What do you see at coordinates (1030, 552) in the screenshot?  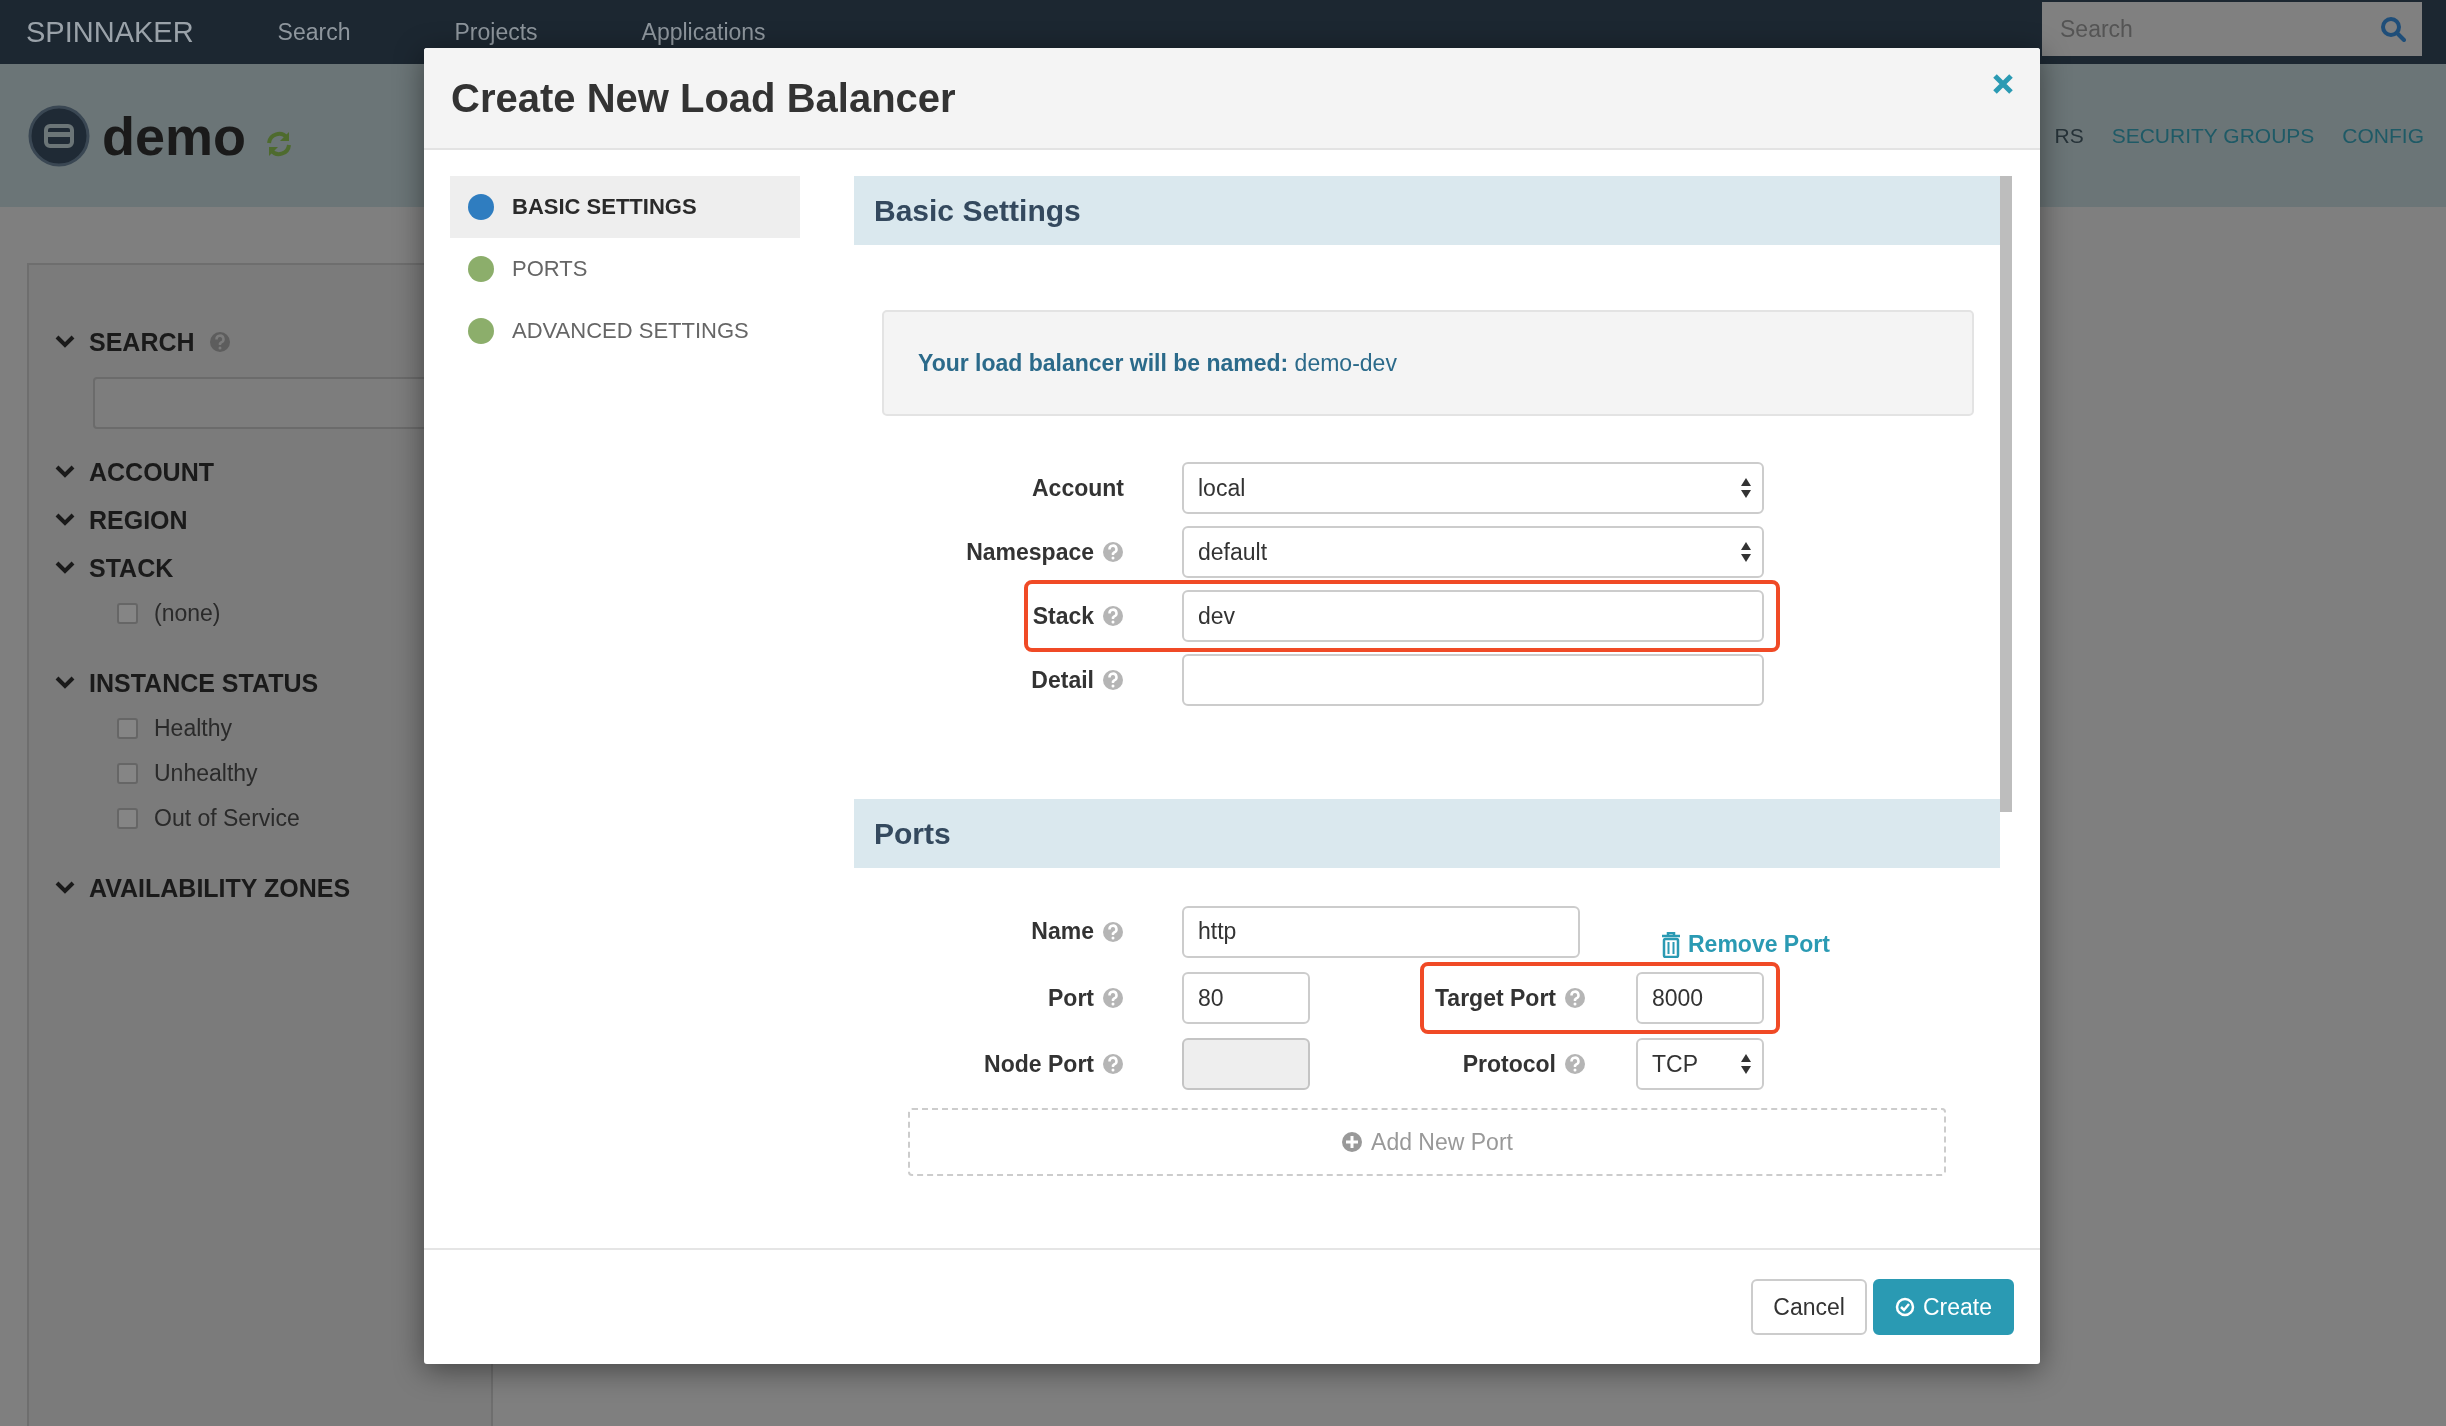 I see `field-label: Namespace` at bounding box center [1030, 552].